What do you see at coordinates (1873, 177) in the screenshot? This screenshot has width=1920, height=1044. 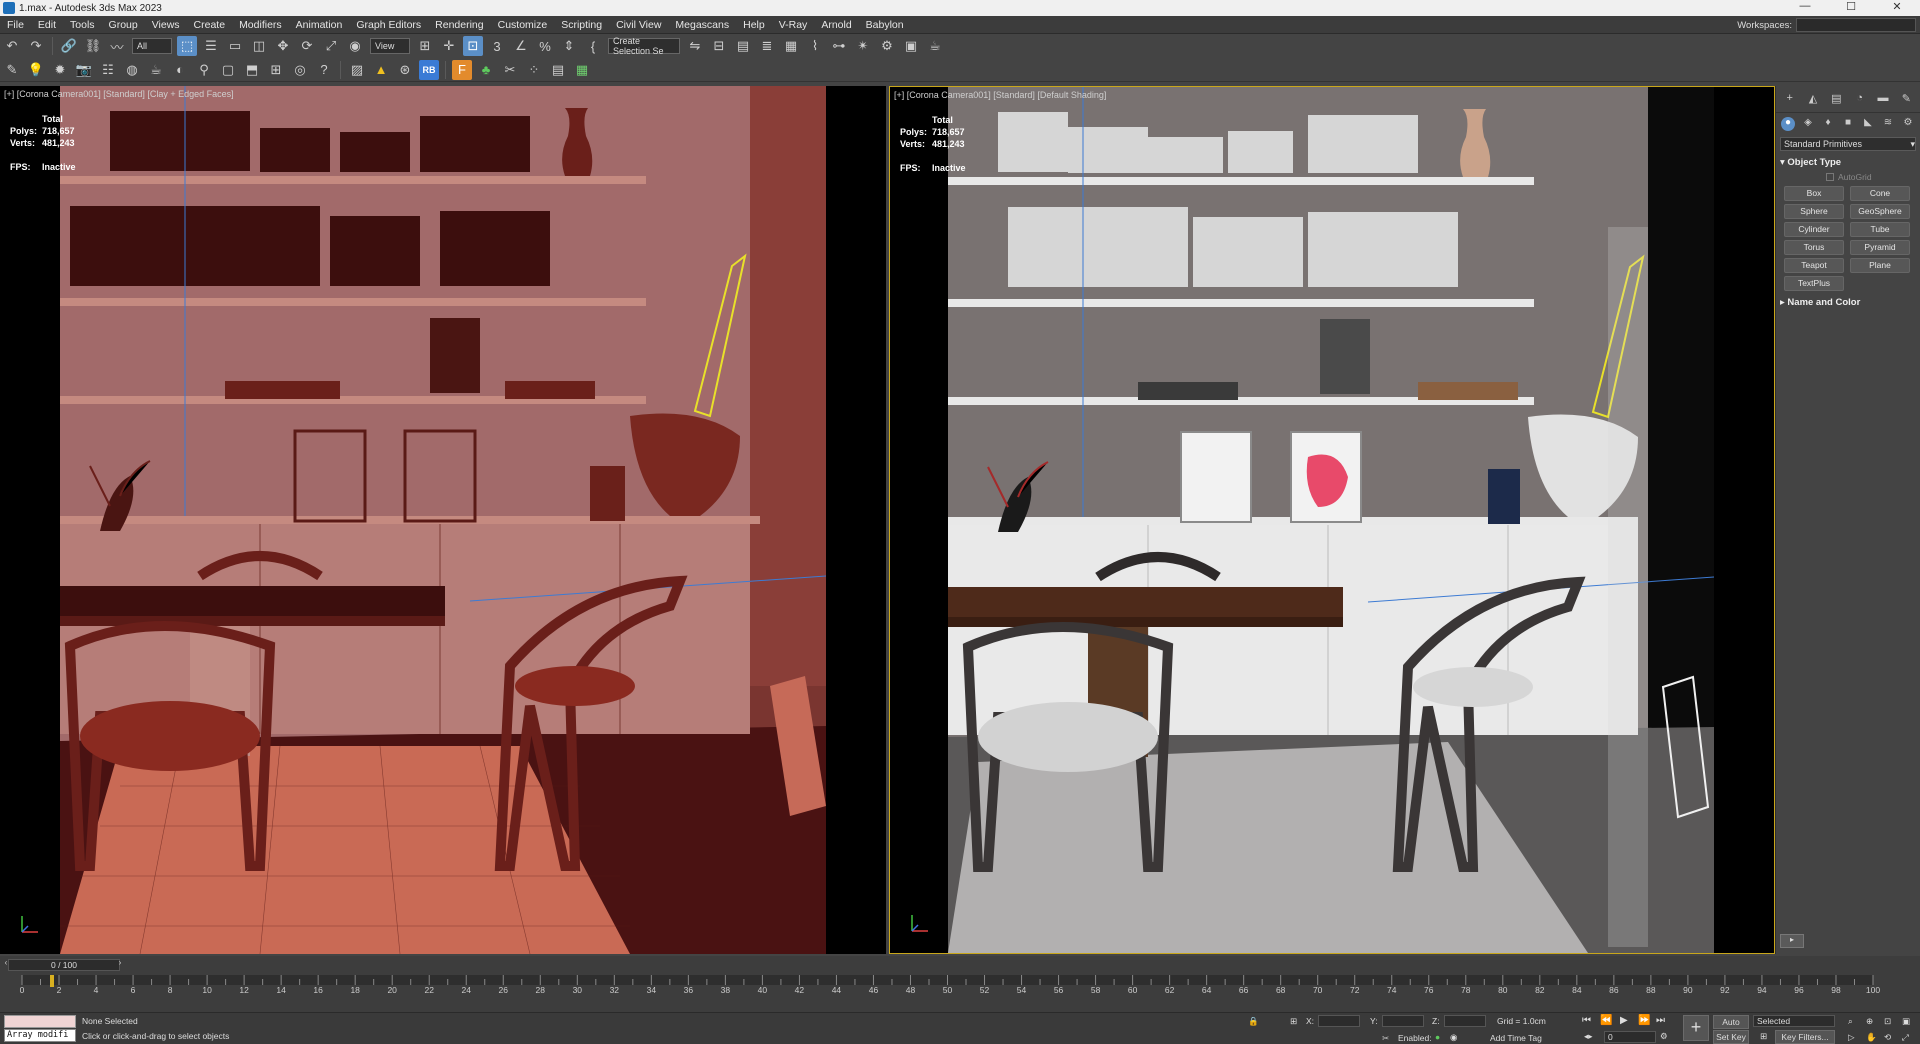 I see `autogrid-checkbox: AutoGrid` at bounding box center [1873, 177].